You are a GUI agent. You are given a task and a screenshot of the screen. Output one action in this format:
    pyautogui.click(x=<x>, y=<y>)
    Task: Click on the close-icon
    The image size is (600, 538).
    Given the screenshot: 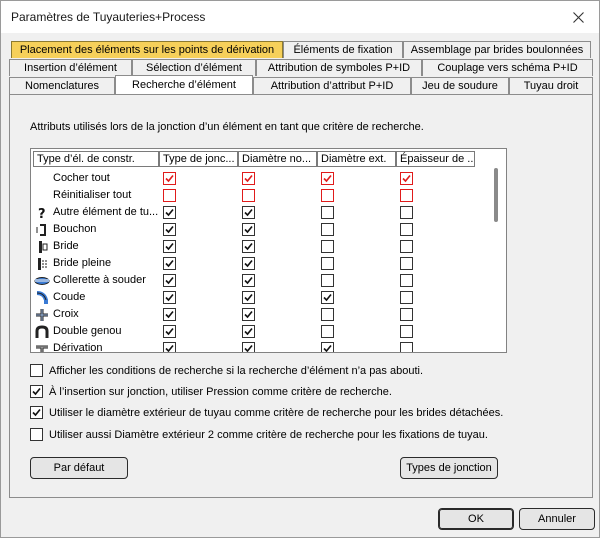 What is the action you would take?
    pyautogui.click(x=578, y=17)
    